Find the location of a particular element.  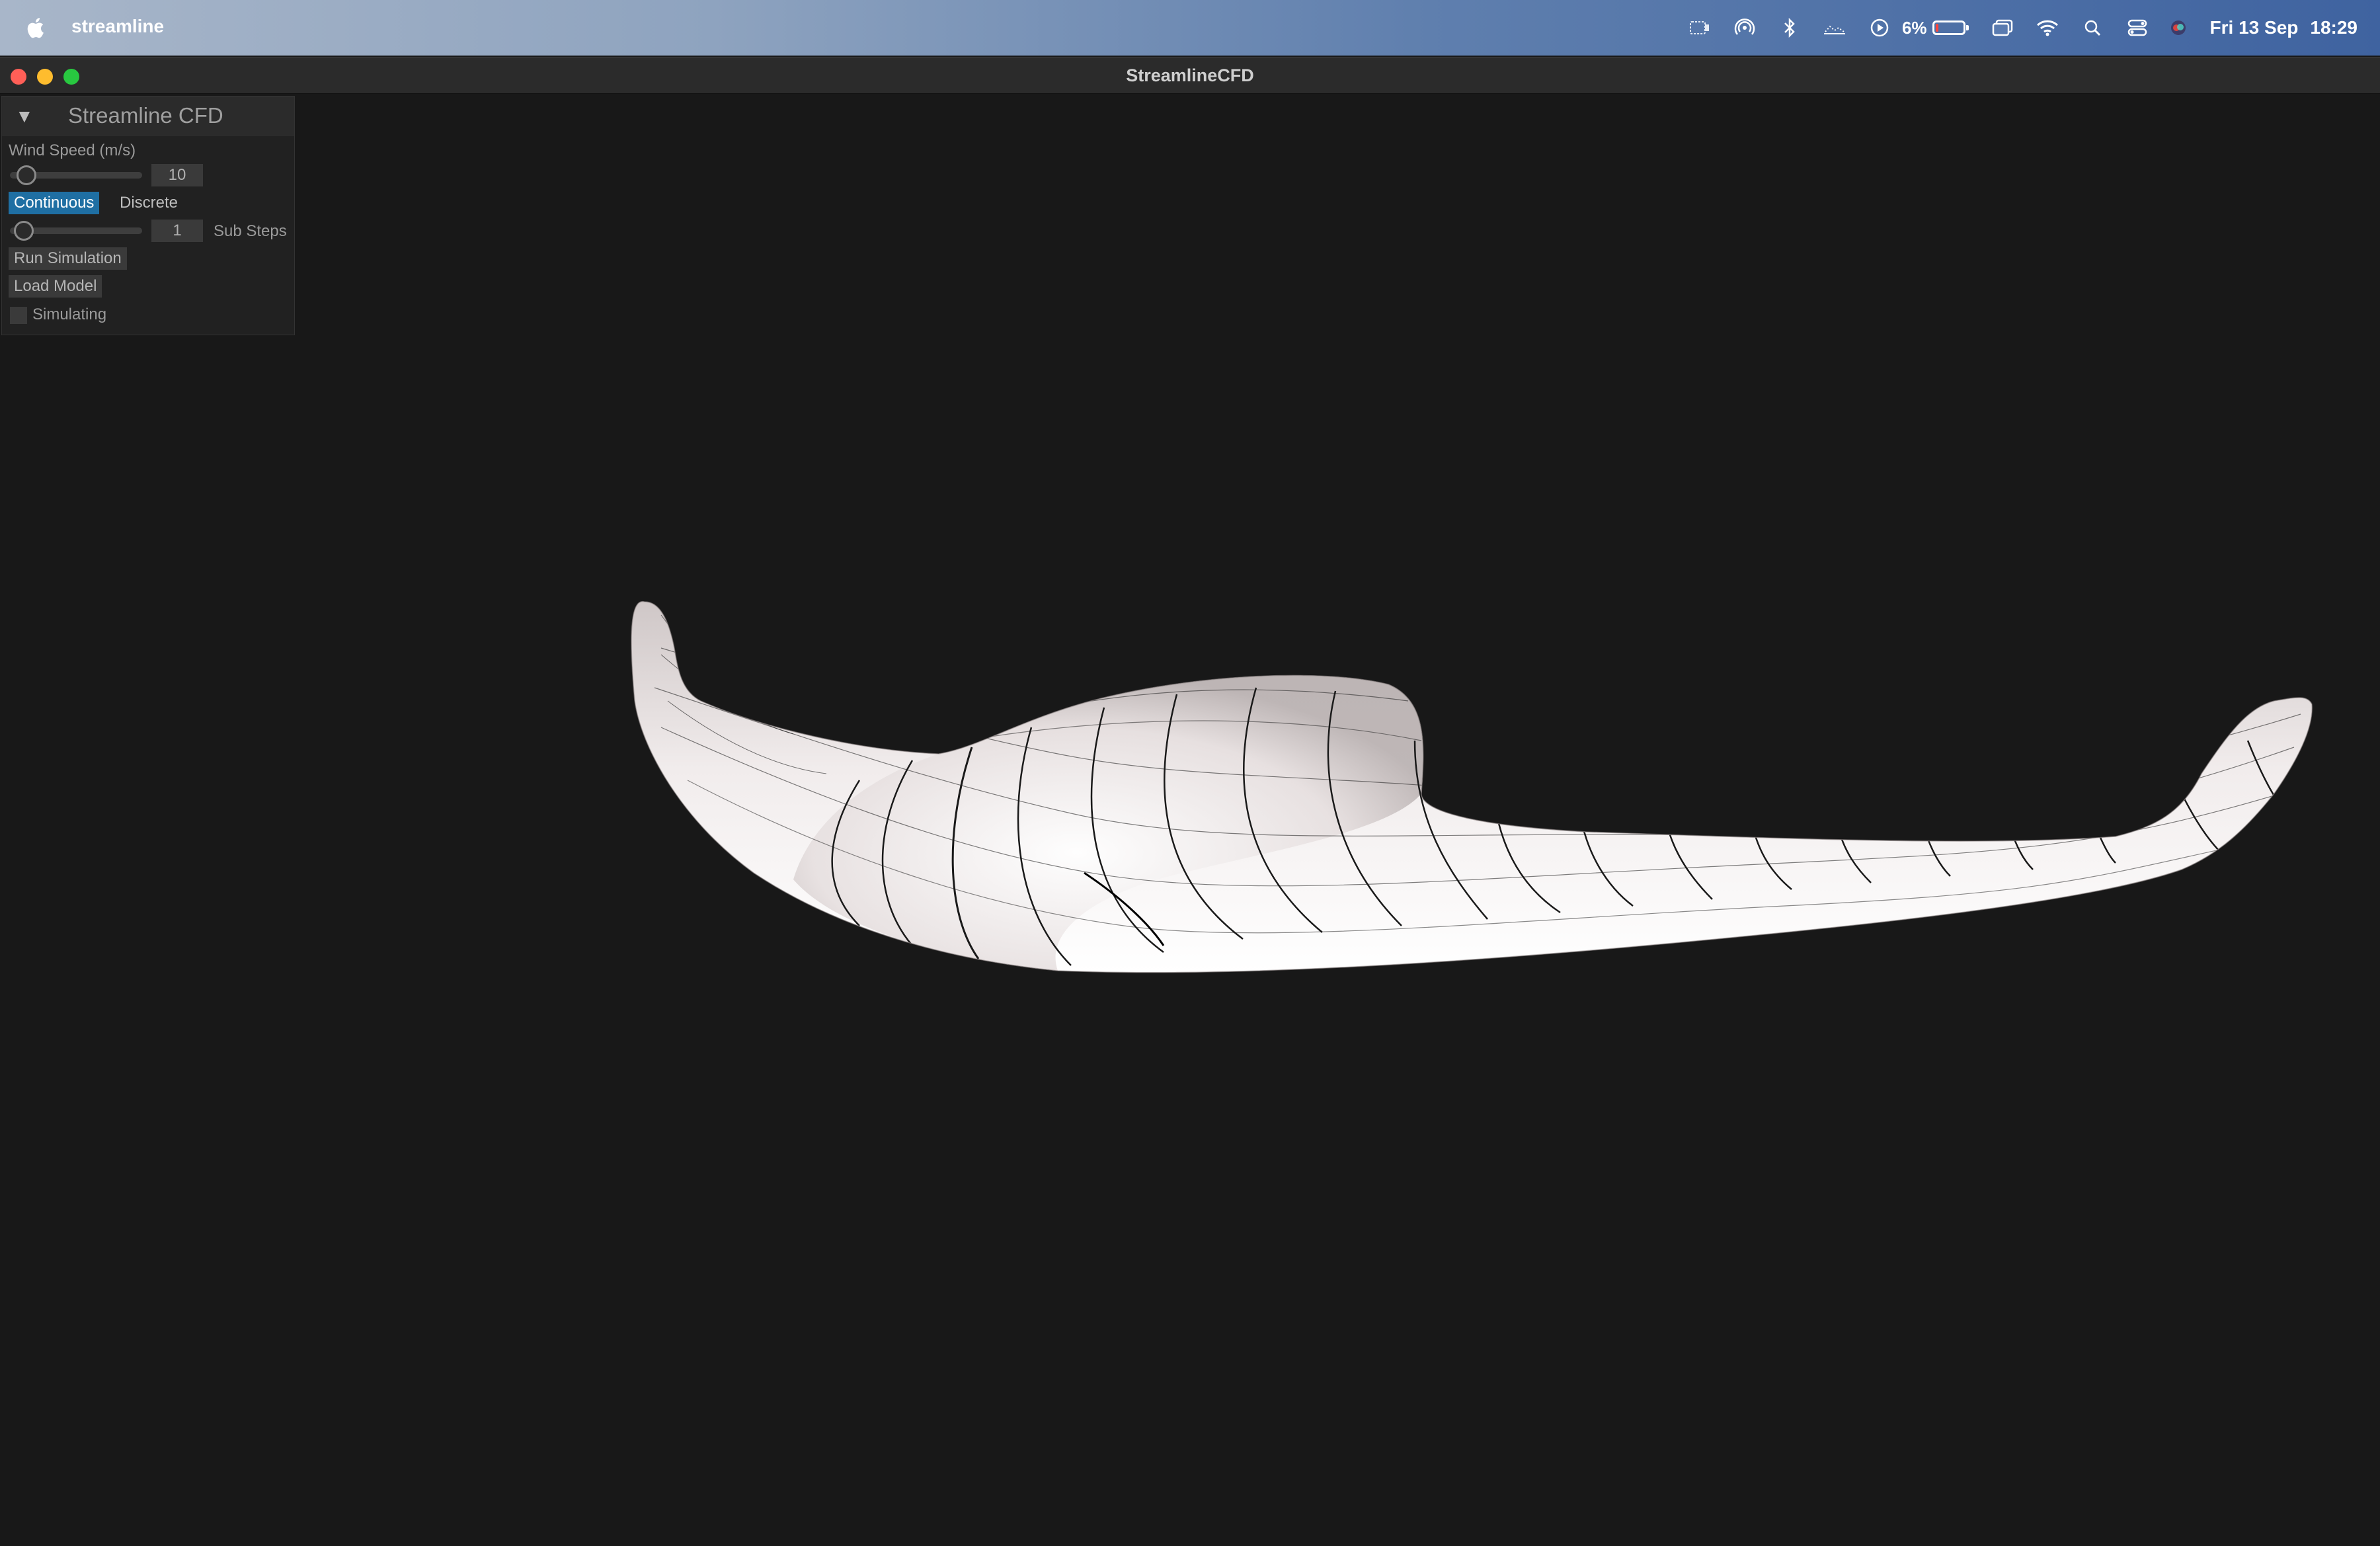

stage-manager-icon is located at coordinates (1834, 28).